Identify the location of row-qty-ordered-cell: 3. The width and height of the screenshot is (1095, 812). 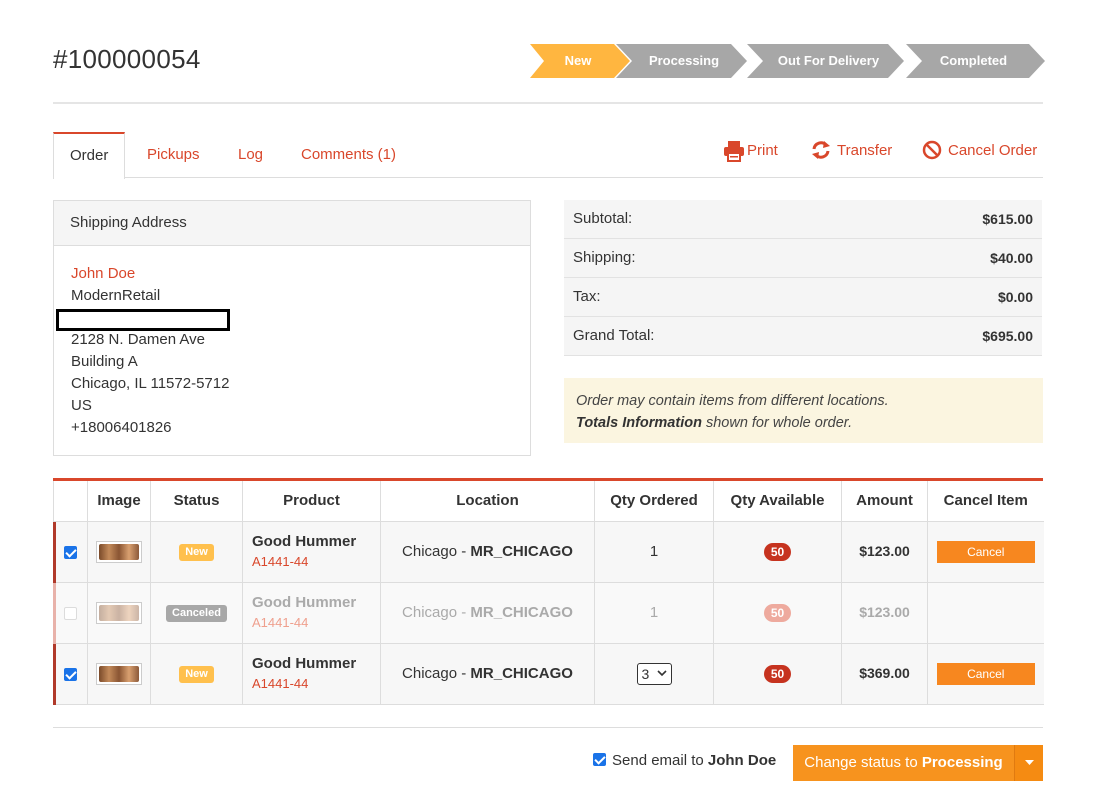
(654, 674).